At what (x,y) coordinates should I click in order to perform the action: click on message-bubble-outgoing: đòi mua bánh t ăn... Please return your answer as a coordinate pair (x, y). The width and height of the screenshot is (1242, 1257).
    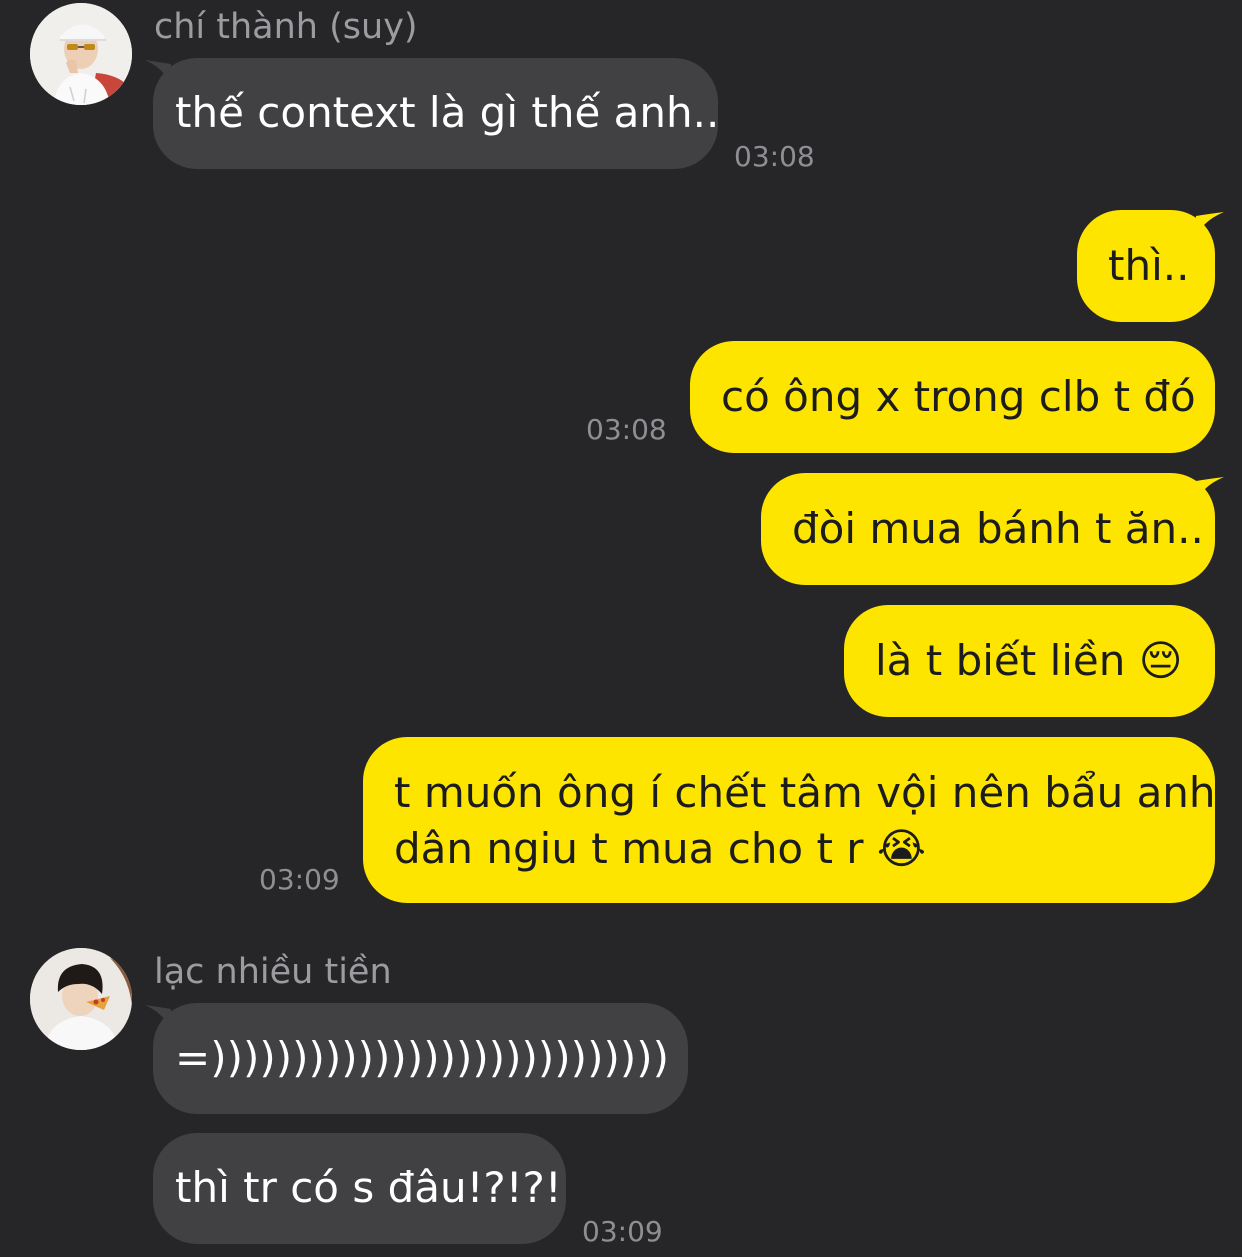
    Looking at the image, I should click on (988, 529).